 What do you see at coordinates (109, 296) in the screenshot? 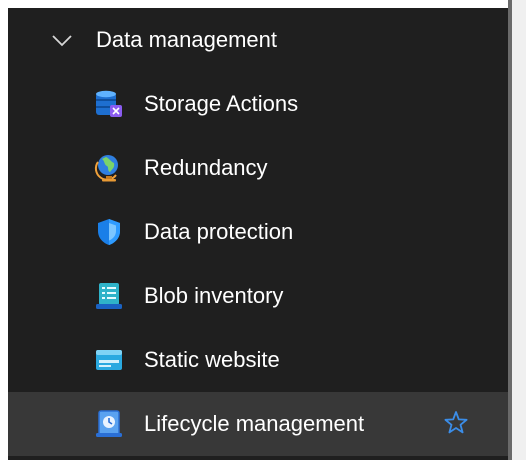
I see `blob-inventory-icon` at bounding box center [109, 296].